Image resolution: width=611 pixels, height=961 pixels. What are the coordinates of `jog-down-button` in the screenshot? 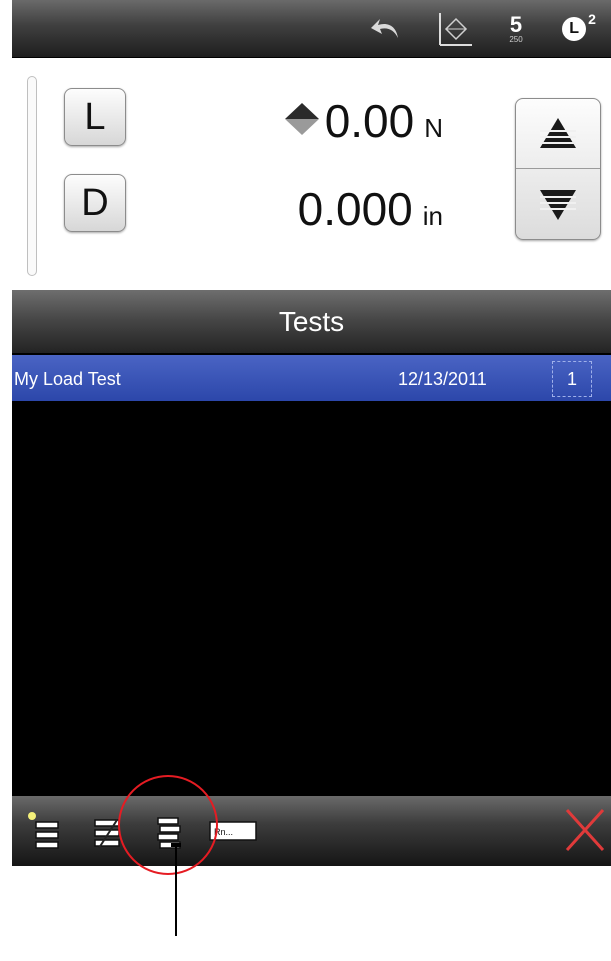 It's located at (558, 203).